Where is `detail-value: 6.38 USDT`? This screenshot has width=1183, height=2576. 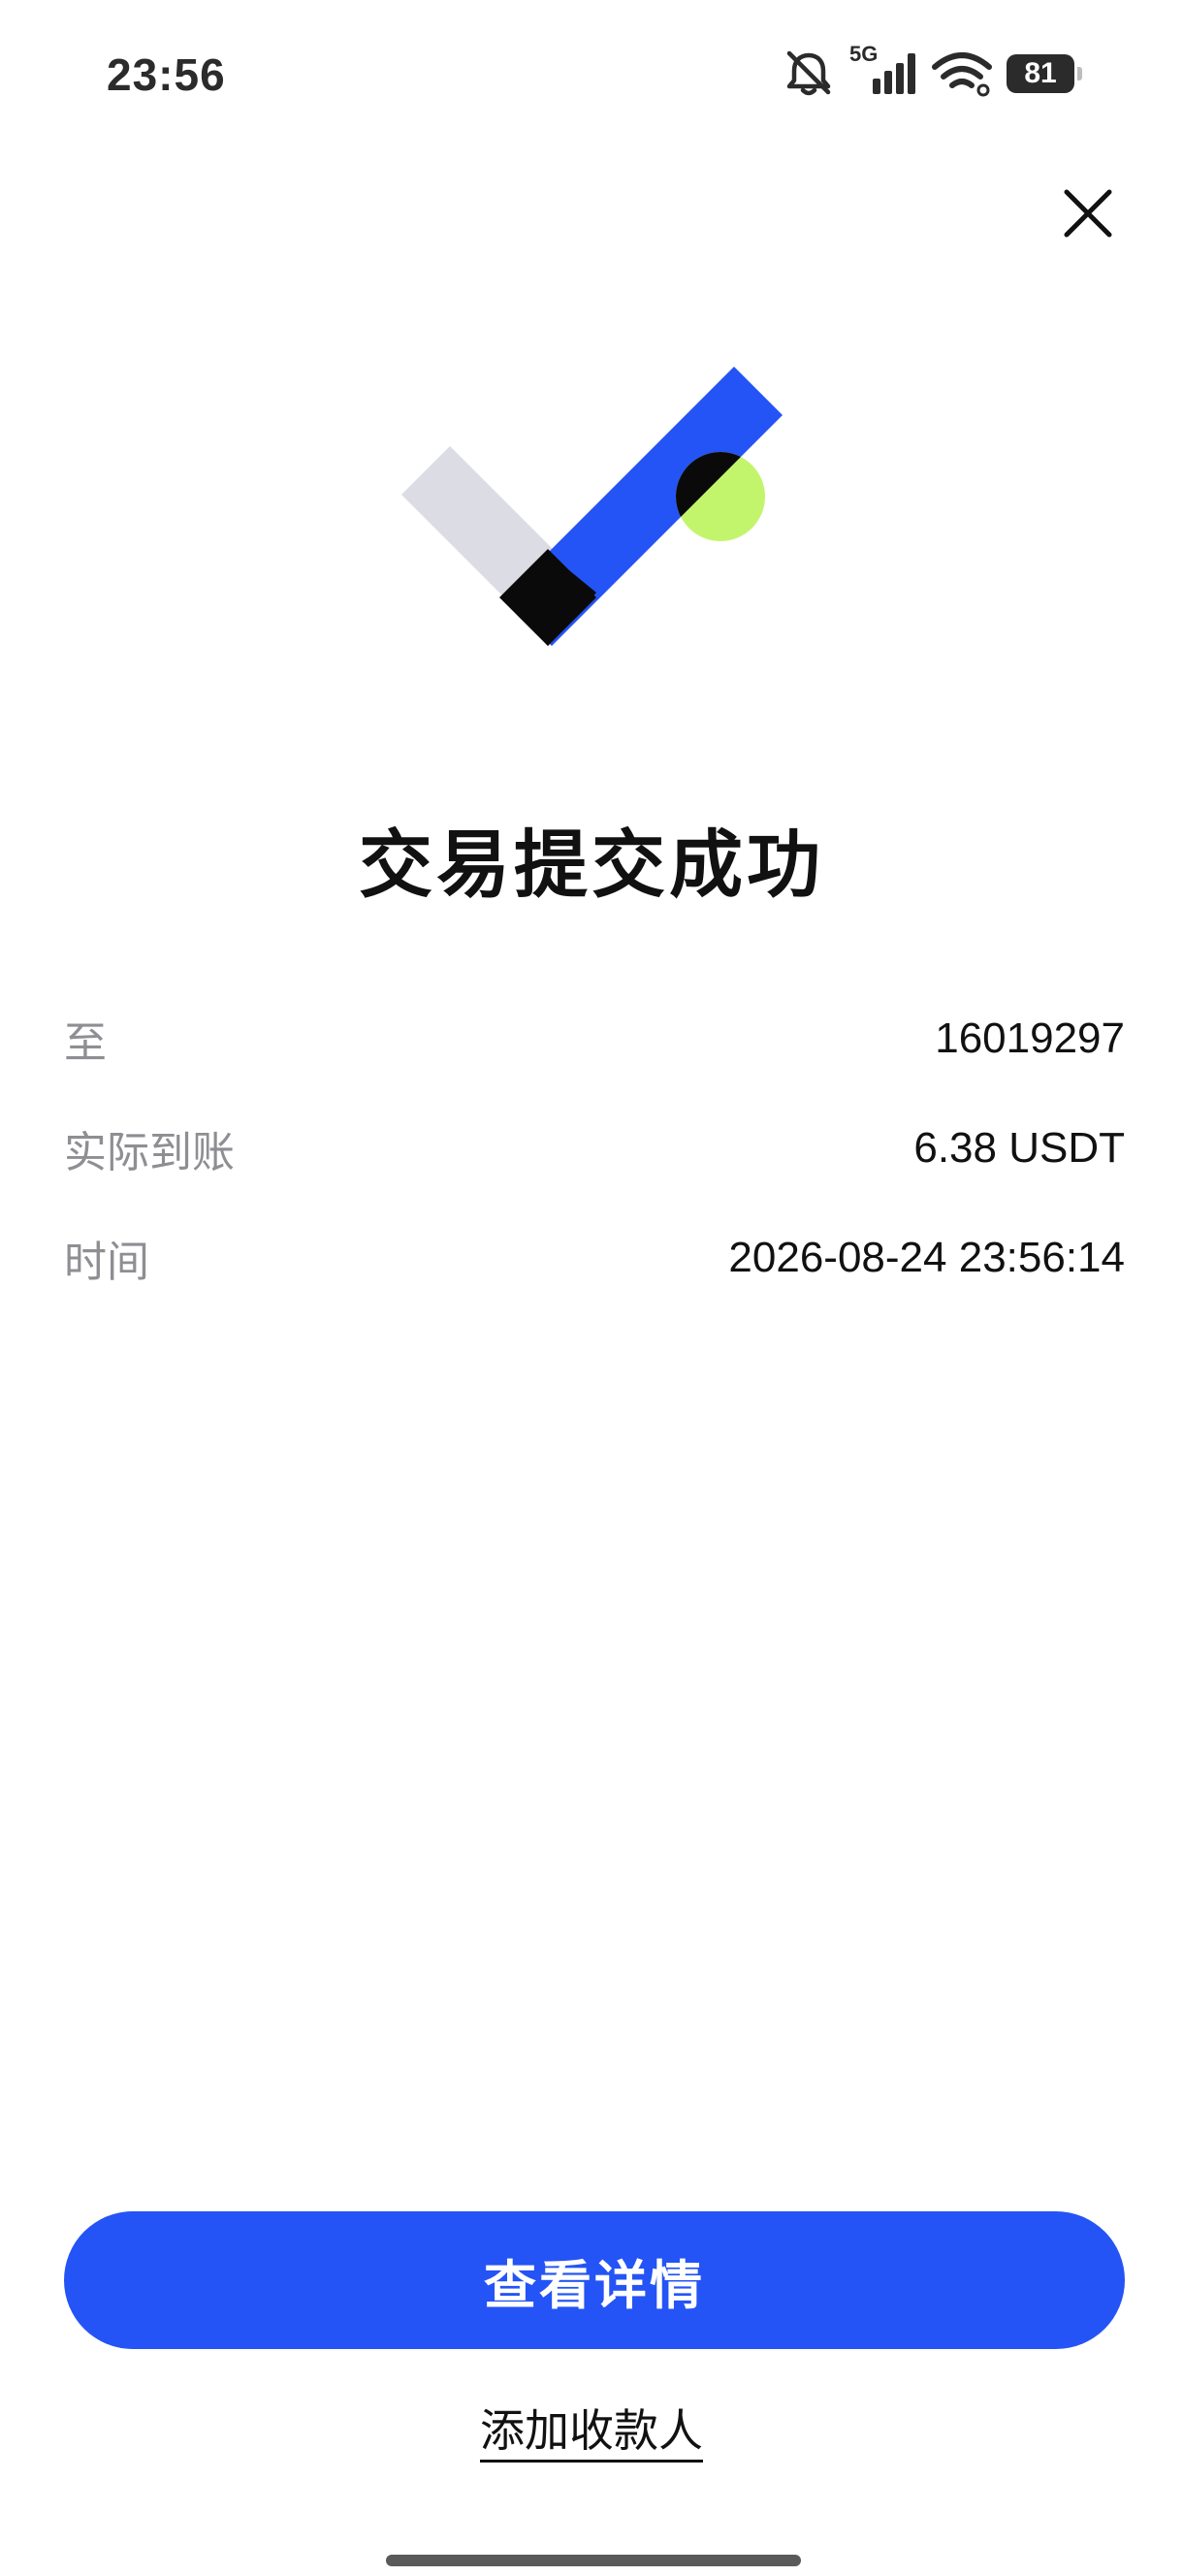 detail-value: 6.38 USDT is located at coordinates (1019, 1148).